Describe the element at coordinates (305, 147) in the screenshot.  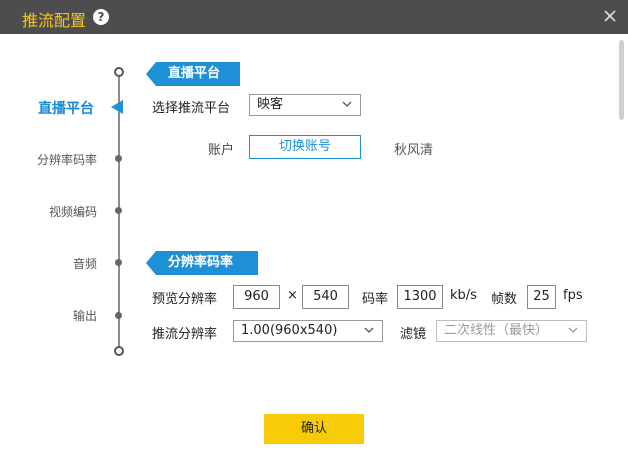
I see `switch-account-button: 切换账号` at that location.